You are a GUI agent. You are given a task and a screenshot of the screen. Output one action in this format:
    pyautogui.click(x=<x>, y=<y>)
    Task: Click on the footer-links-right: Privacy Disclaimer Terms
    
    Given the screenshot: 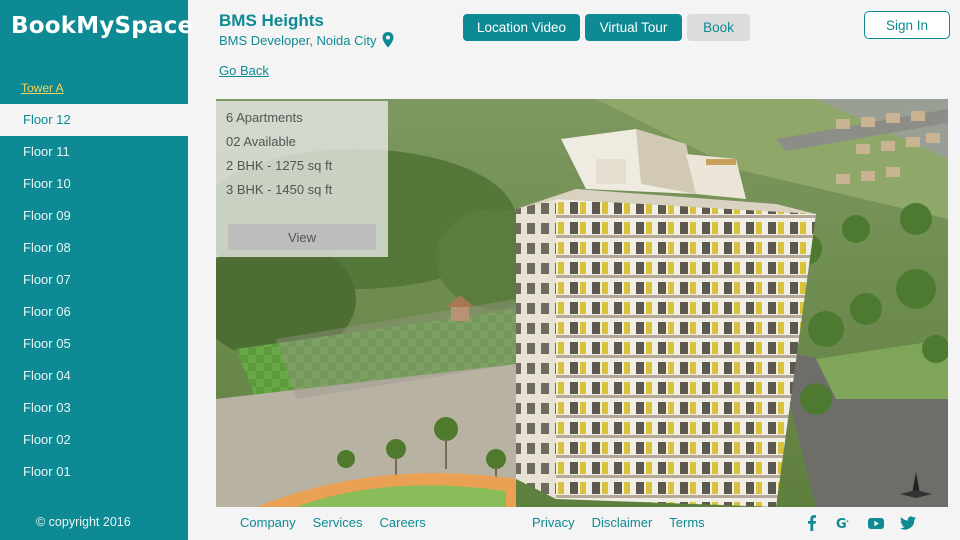 What is the action you would take?
    pyautogui.click(x=618, y=522)
    